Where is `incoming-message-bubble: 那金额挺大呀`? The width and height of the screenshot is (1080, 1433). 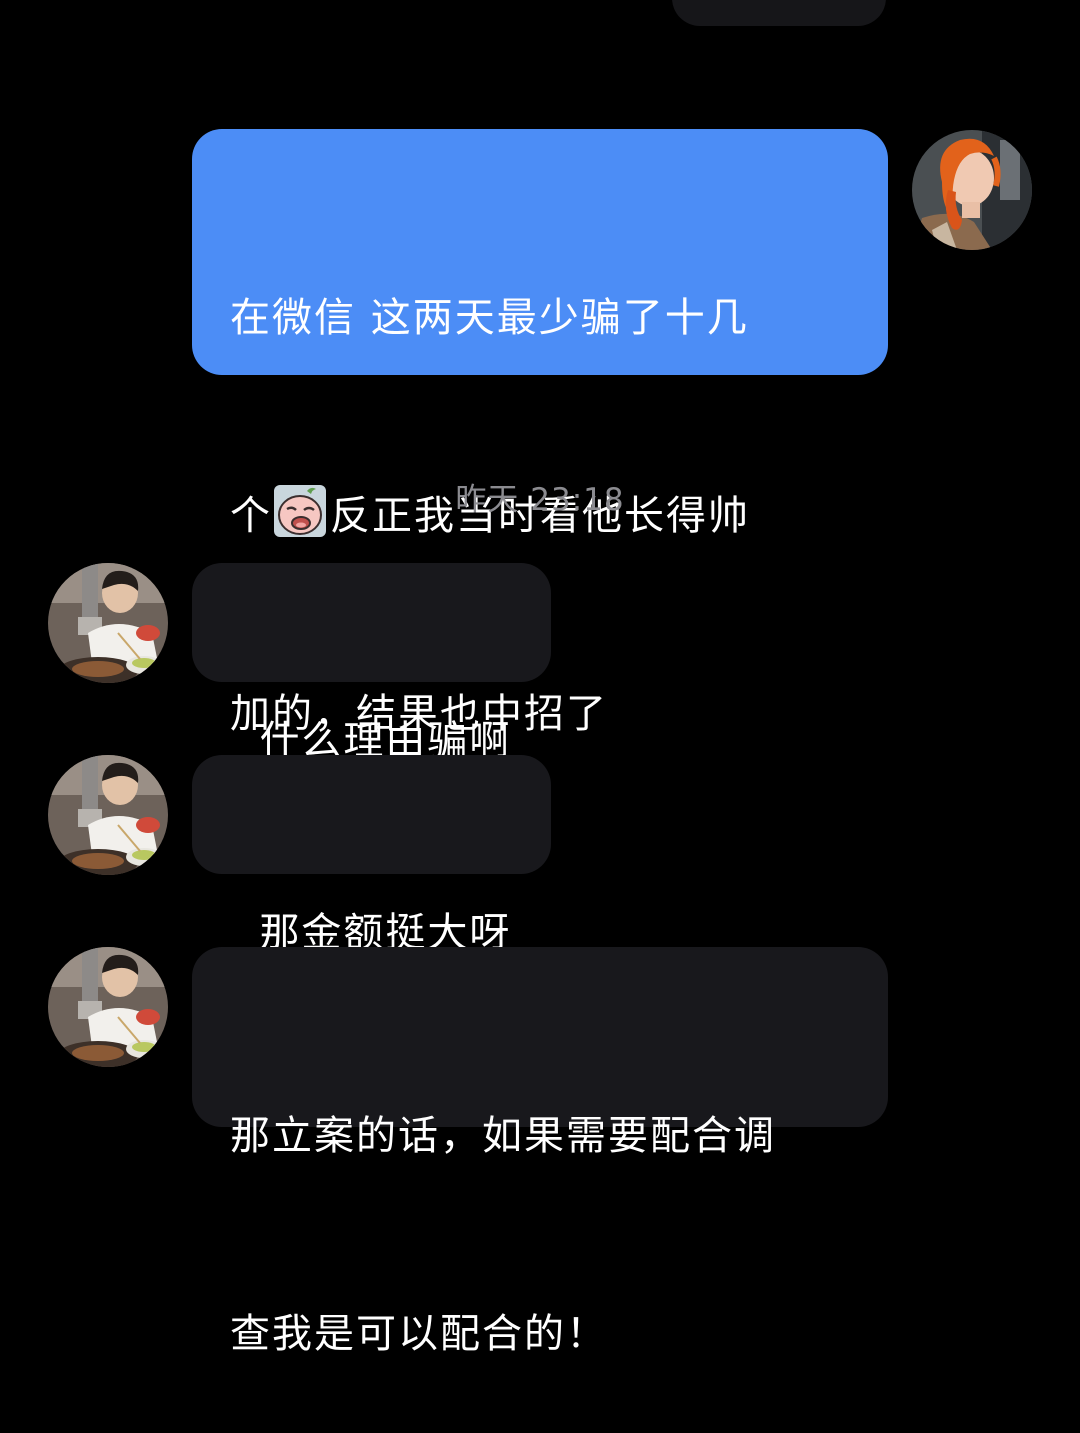
incoming-message-bubble: 那金额挺大呀 is located at coordinates (371, 855).